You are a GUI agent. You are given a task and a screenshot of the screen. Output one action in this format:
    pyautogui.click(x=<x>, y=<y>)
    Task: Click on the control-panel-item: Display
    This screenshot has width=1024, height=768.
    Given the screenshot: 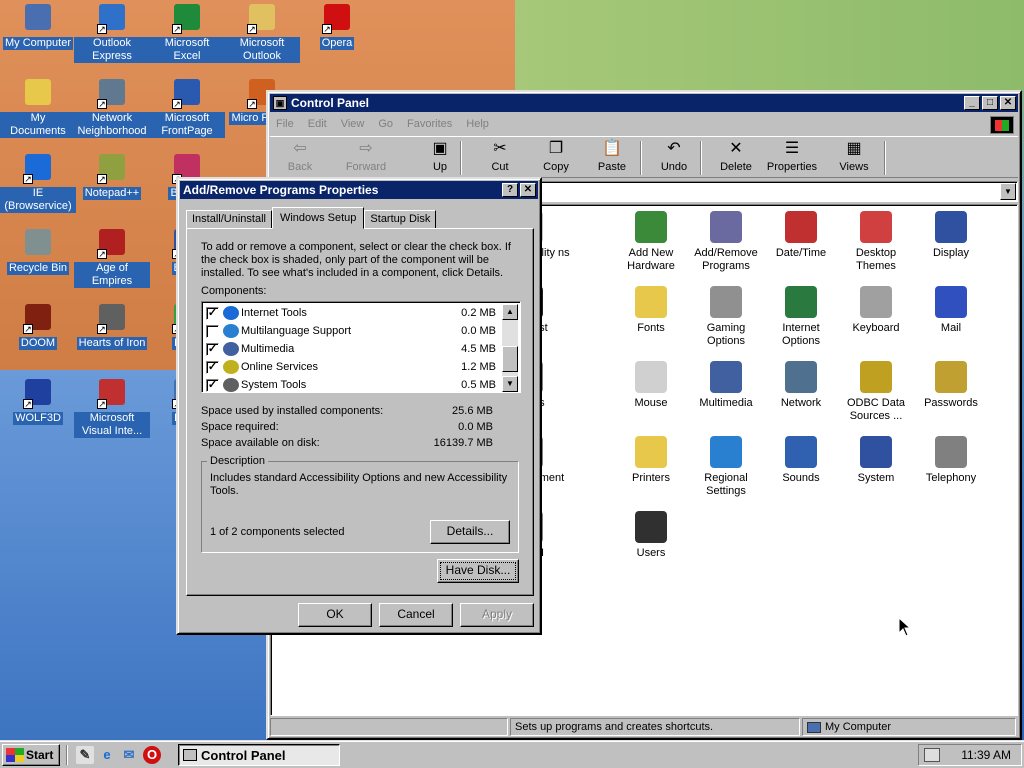 What is the action you would take?
    pyautogui.click(x=951, y=235)
    